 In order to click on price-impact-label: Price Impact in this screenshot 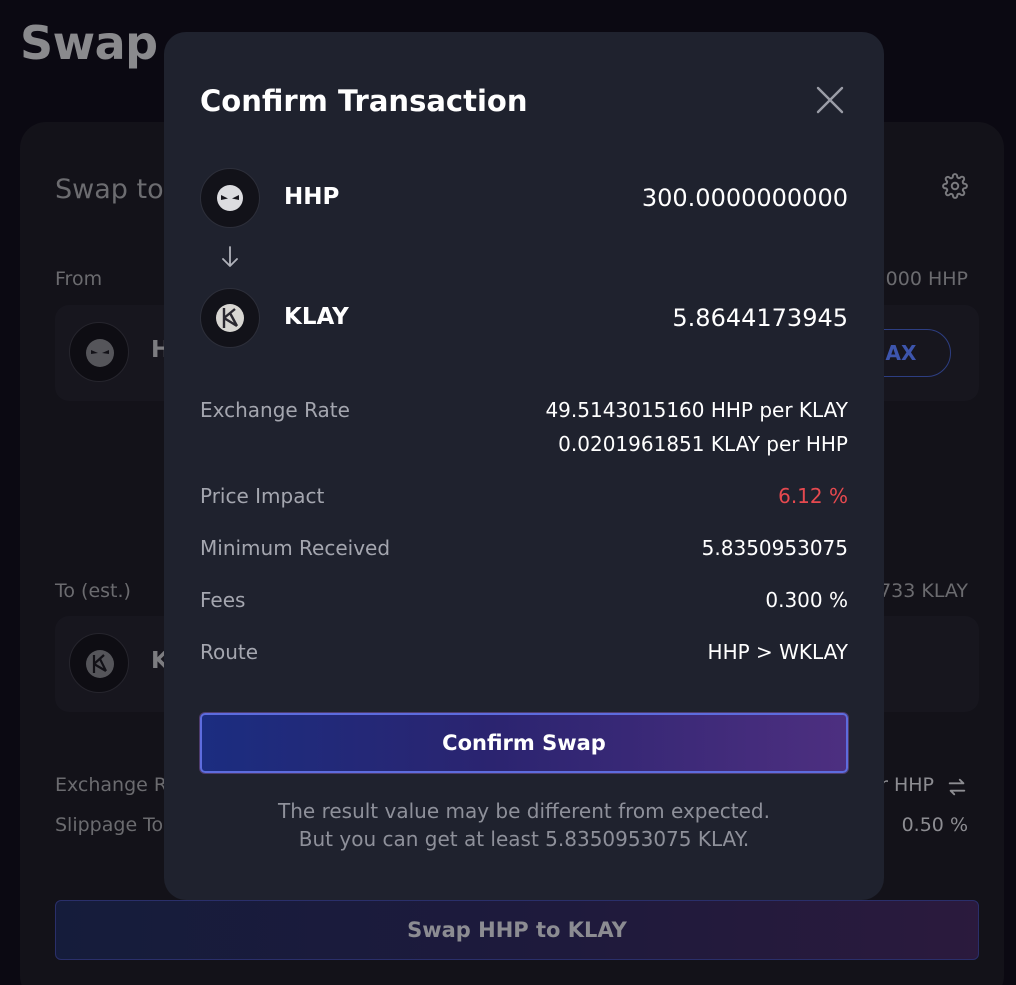, I will do `click(262, 496)`.